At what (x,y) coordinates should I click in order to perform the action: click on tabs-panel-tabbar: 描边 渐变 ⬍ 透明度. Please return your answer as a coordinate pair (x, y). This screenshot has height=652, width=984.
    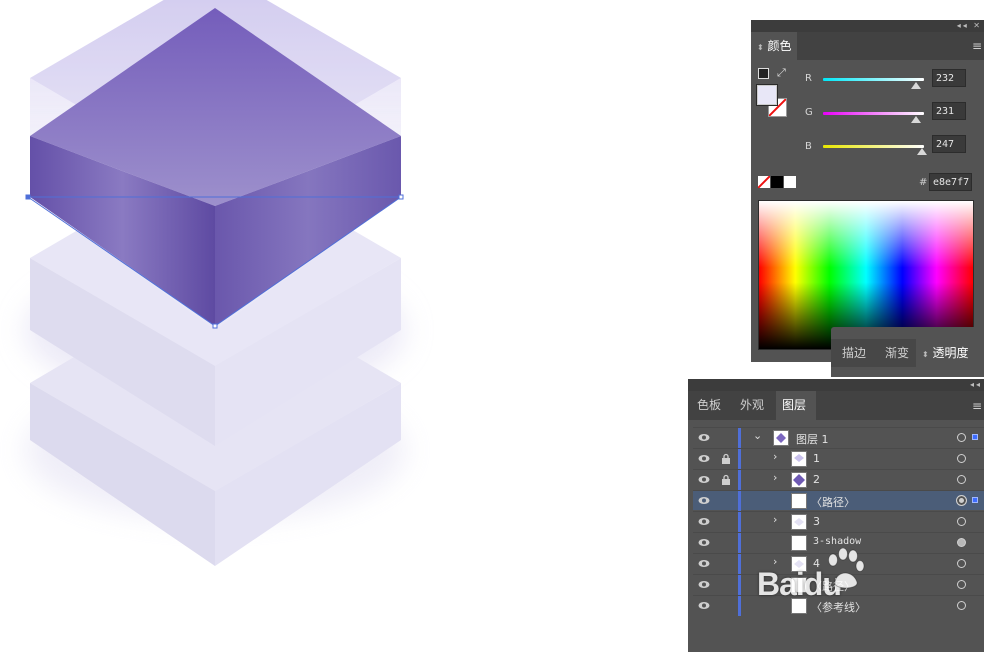
    Looking at the image, I should click on (907, 353).